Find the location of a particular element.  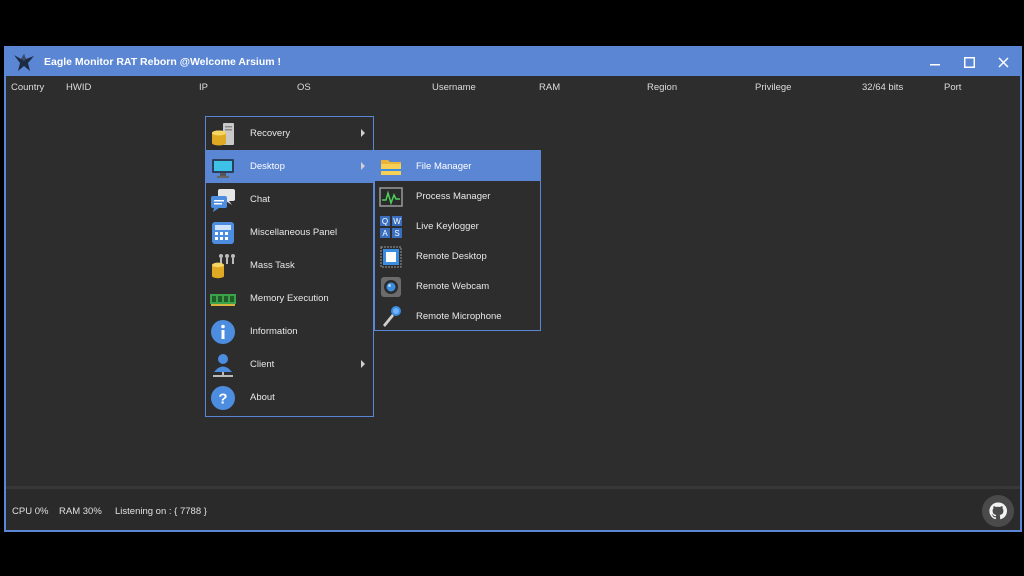

menu-item-label: Miscellaneous Panel is located at coordinates (294, 232).